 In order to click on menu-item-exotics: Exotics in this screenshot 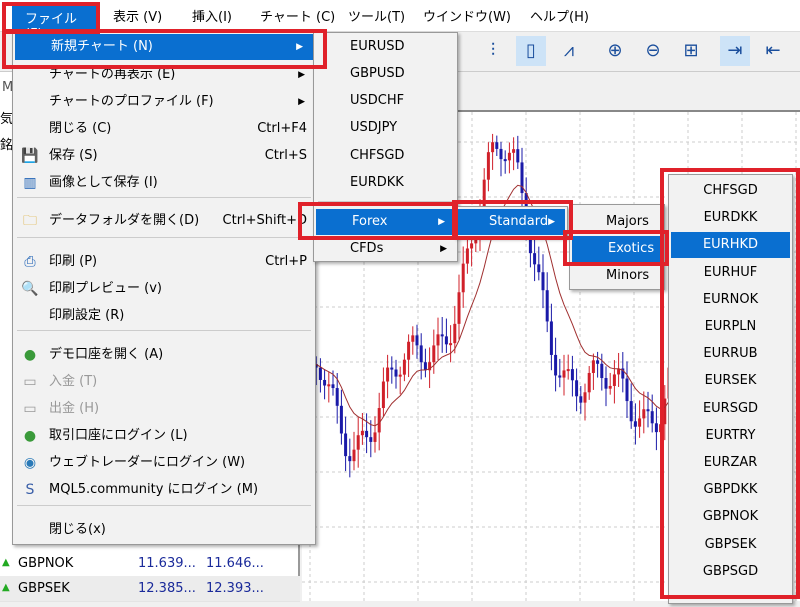, I will do `click(617, 249)`.